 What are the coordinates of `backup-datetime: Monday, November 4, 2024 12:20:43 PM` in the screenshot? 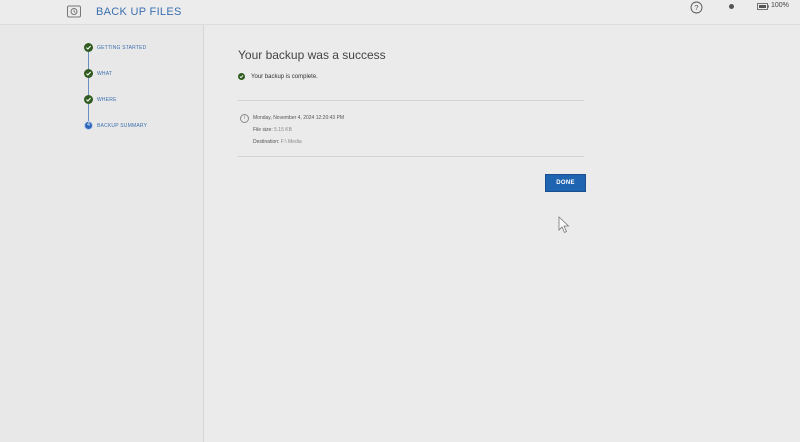 It's located at (299, 118).